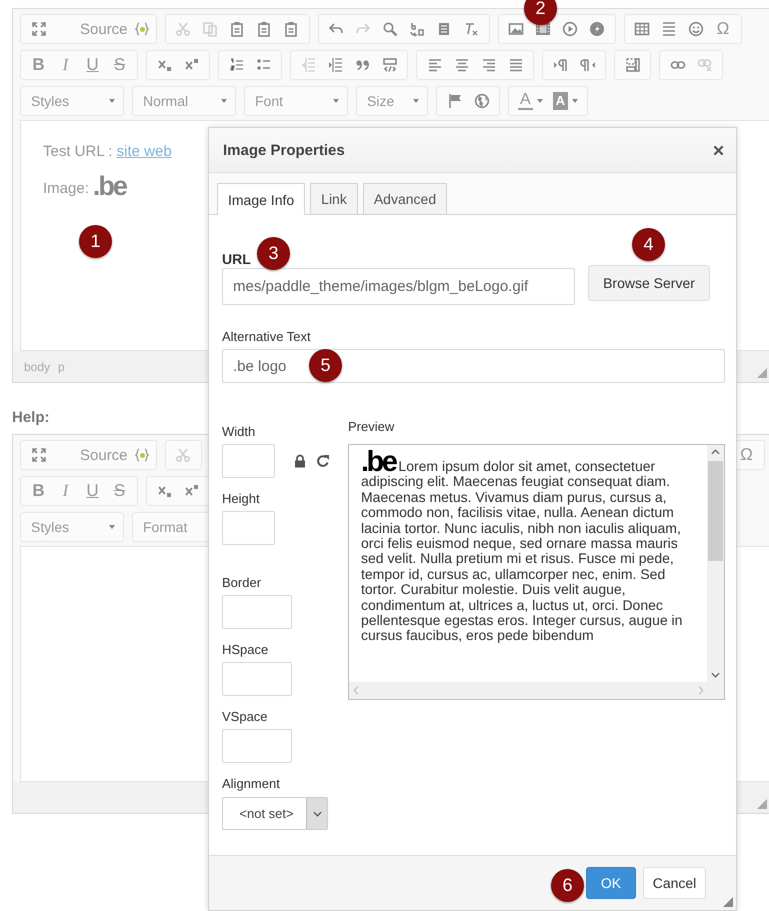 The image size is (769, 911). I want to click on link: site web, so click(144, 151).